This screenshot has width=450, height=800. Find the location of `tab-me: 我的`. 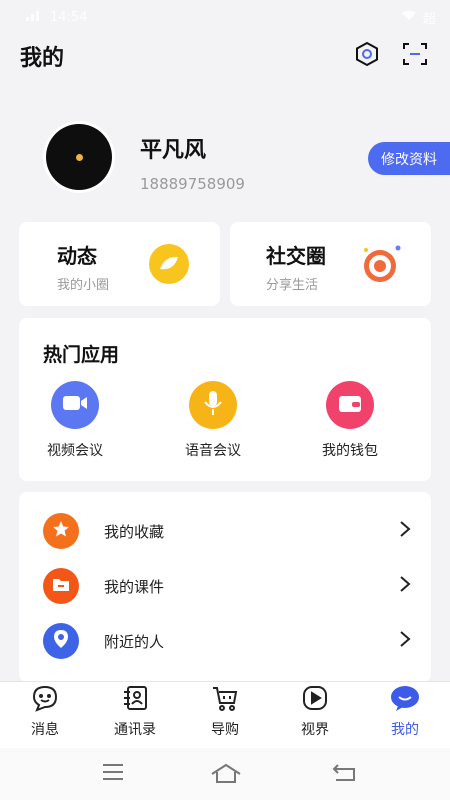

tab-me: 我的 is located at coordinates (405, 715).